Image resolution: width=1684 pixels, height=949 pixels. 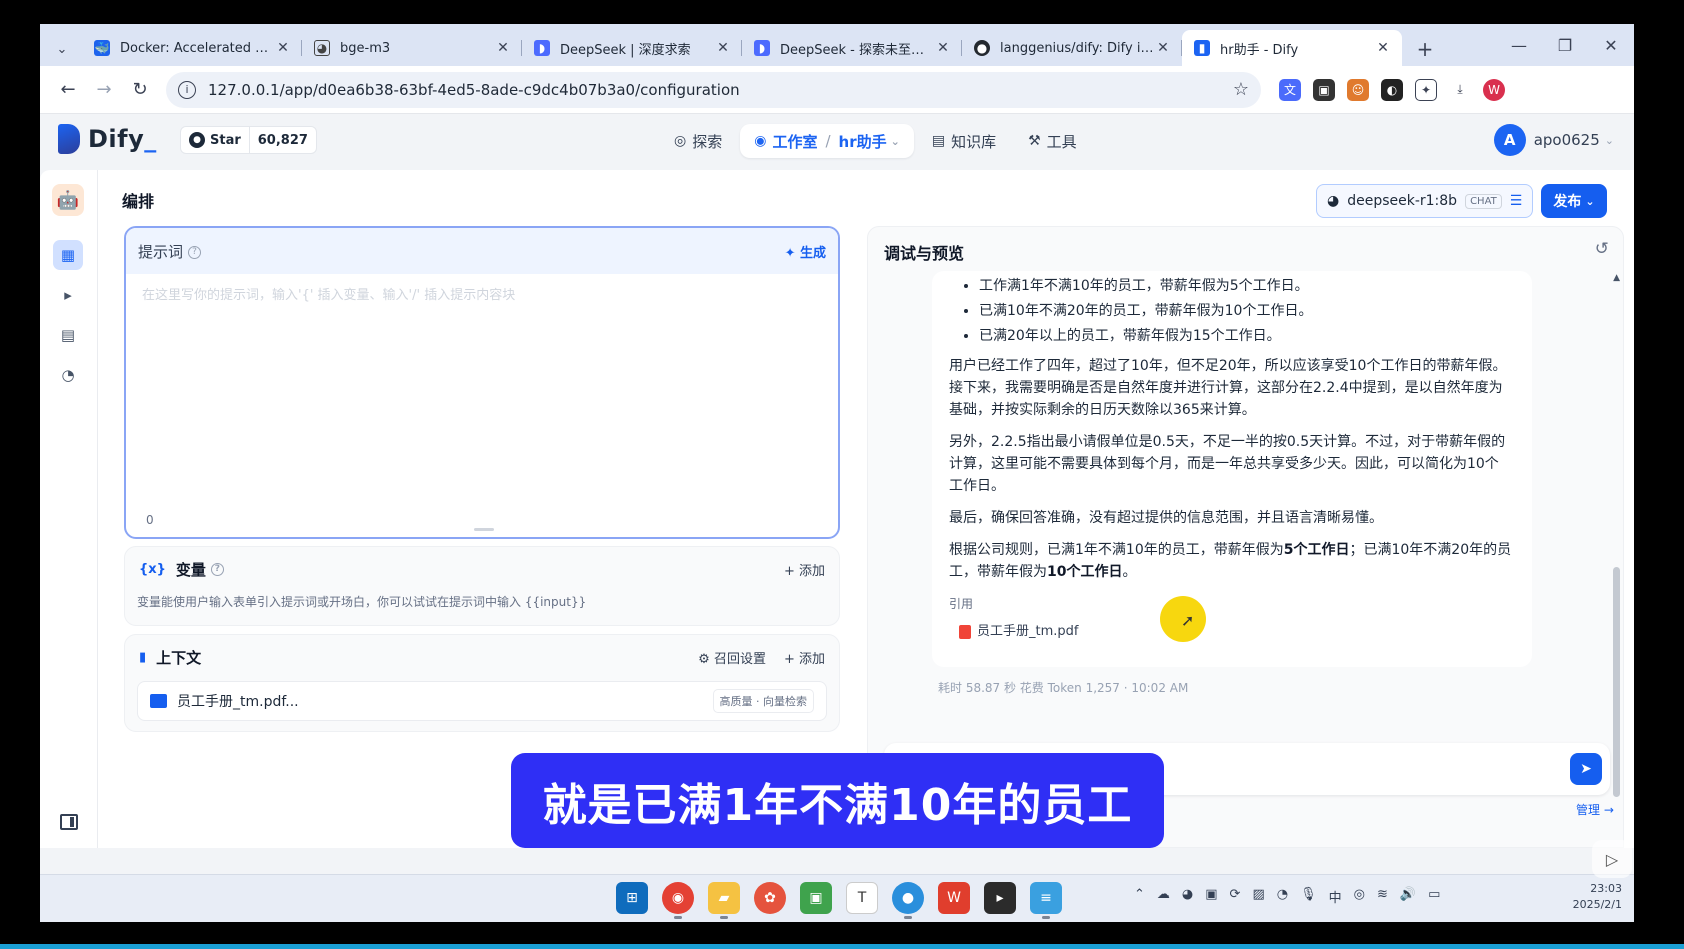 I want to click on generate-button: ✦ 生成, so click(x=805, y=251).